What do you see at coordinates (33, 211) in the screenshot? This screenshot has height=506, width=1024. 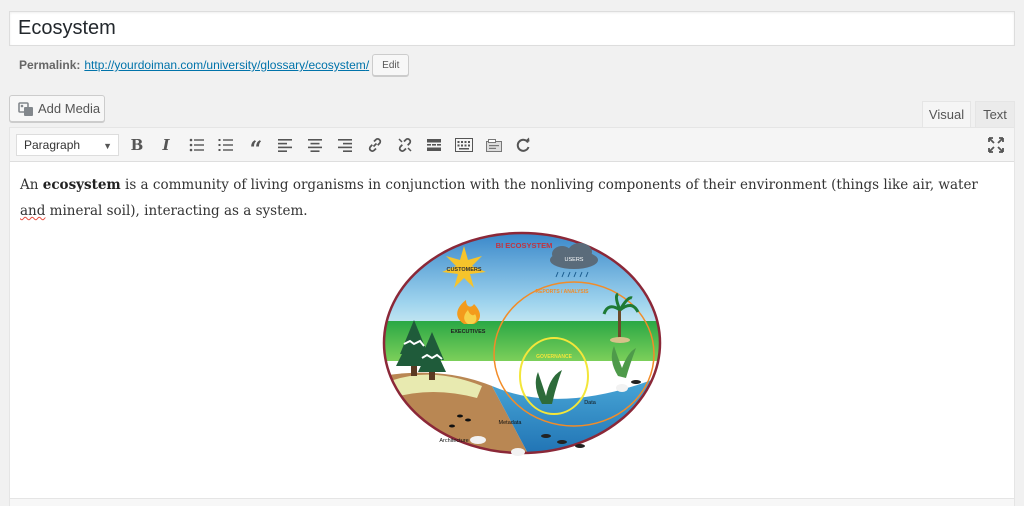 I see `spellcheck-word: and` at bounding box center [33, 211].